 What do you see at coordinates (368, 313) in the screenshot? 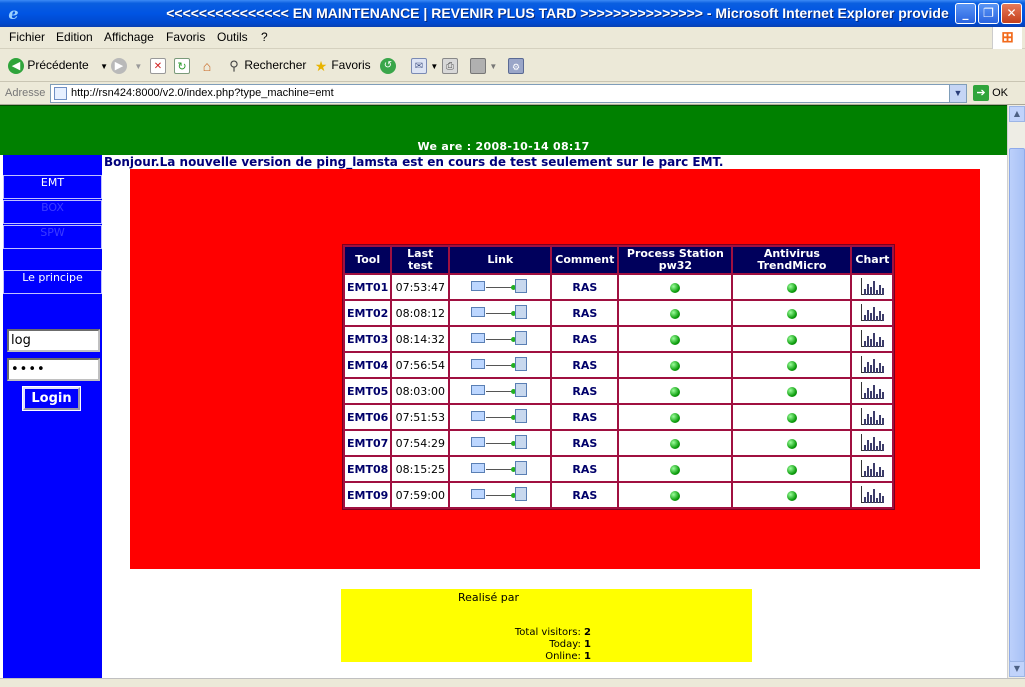
I see `cell-tool: EMT02` at bounding box center [368, 313].